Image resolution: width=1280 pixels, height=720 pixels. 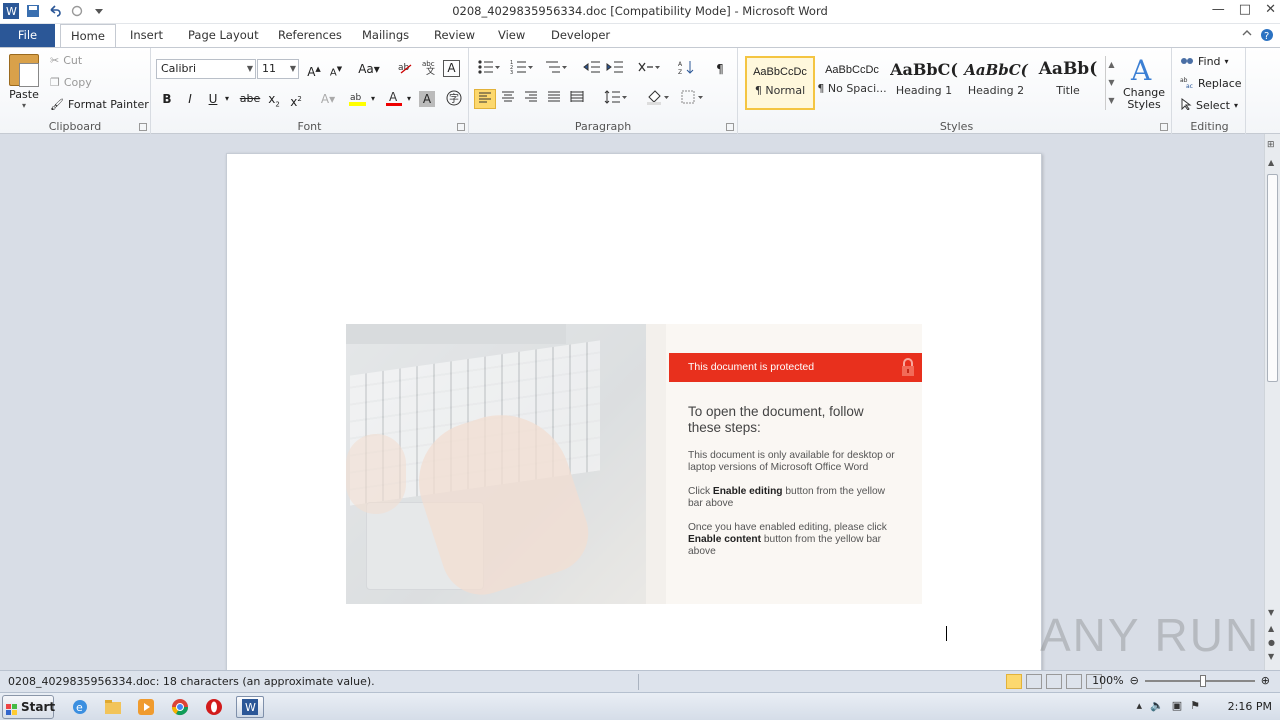 What do you see at coordinates (1271, 145) in the screenshot?
I see `ruler-toggle-icon: ⊞` at bounding box center [1271, 145].